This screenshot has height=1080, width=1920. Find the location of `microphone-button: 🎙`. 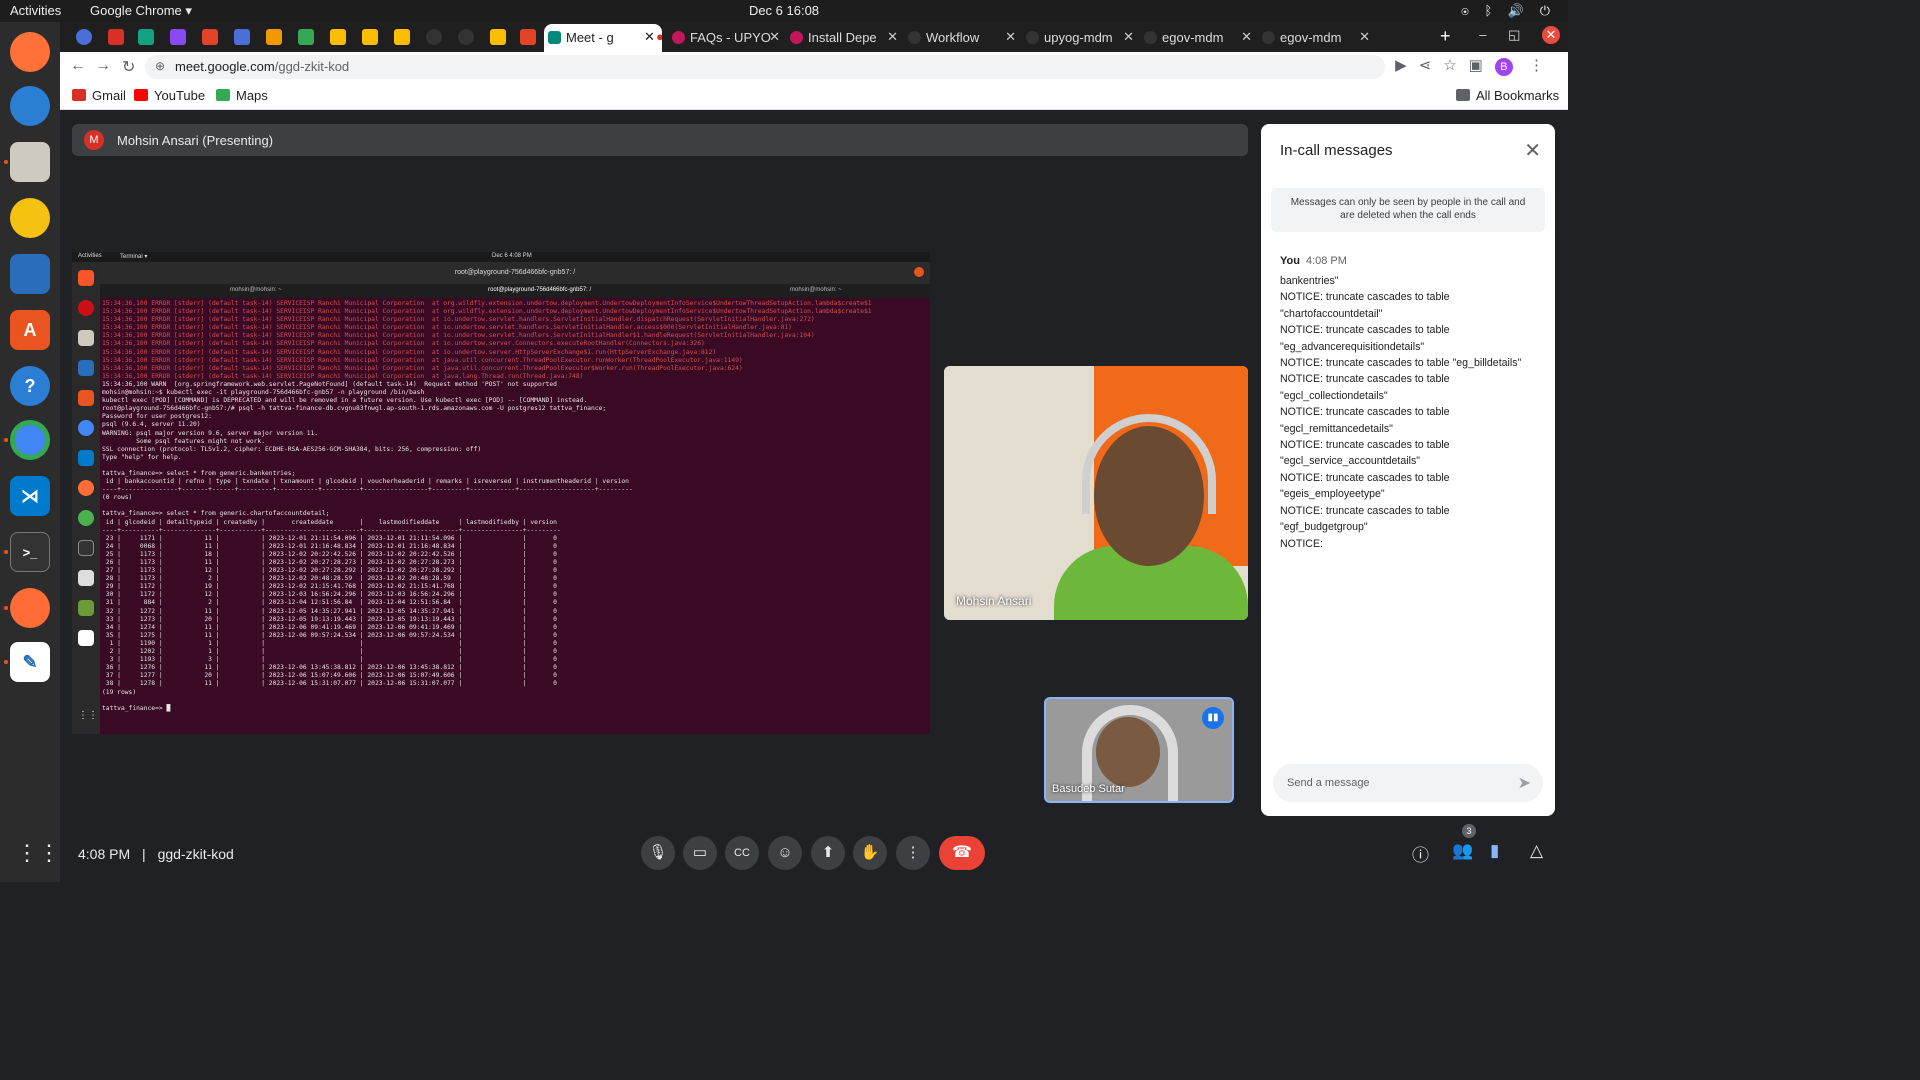

microphone-button: 🎙 is located at coordinates (658, 853).